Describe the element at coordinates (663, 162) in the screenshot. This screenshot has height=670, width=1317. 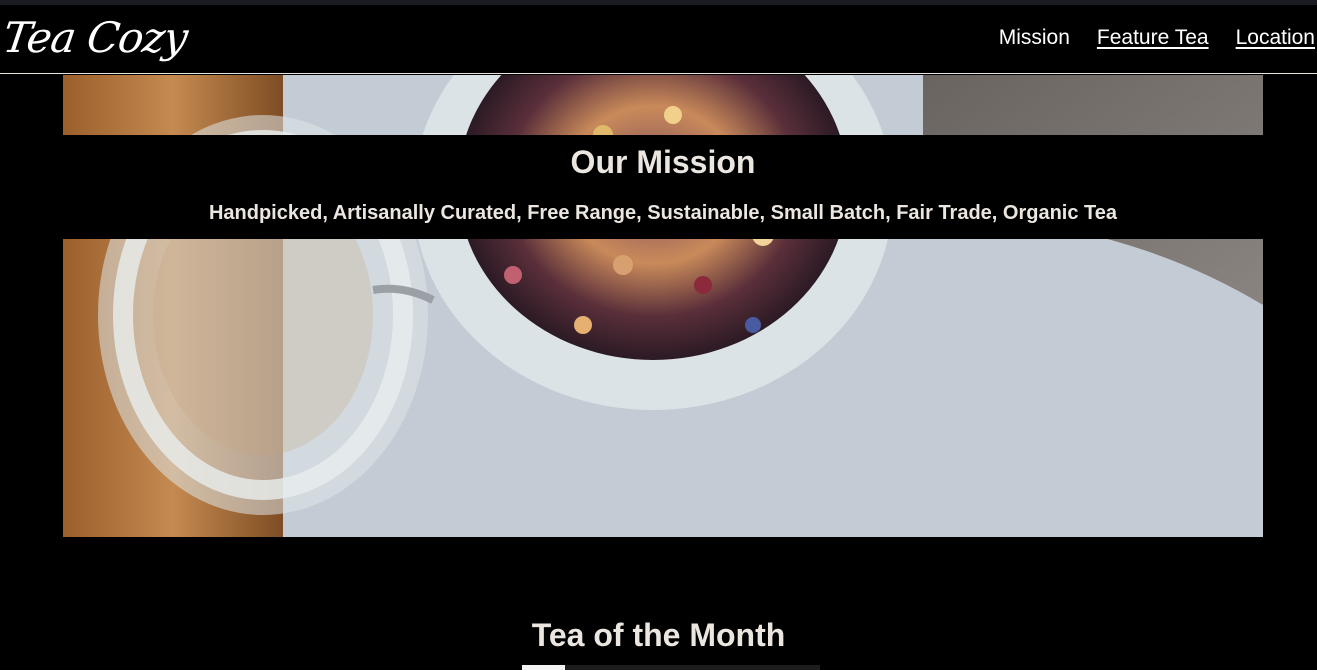
I see `mission-title: Our Mission` at that location.